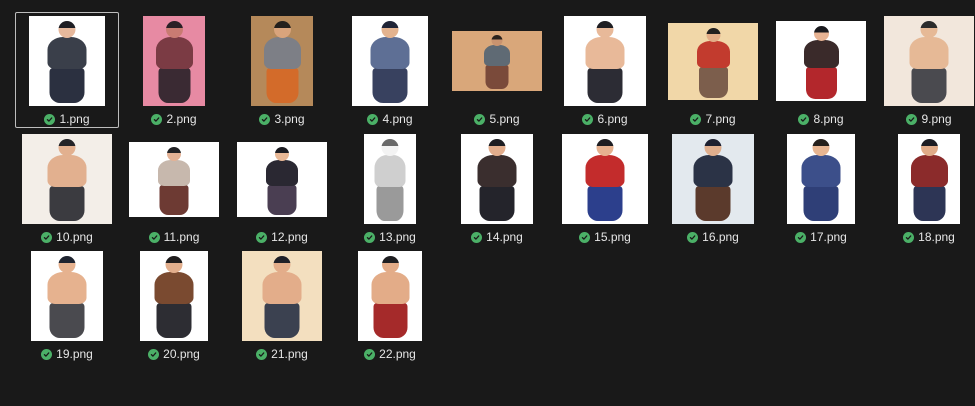 The height and width of the screenshot is (406, 975). I want to click on file-label: 2.png, so click(174, 119).